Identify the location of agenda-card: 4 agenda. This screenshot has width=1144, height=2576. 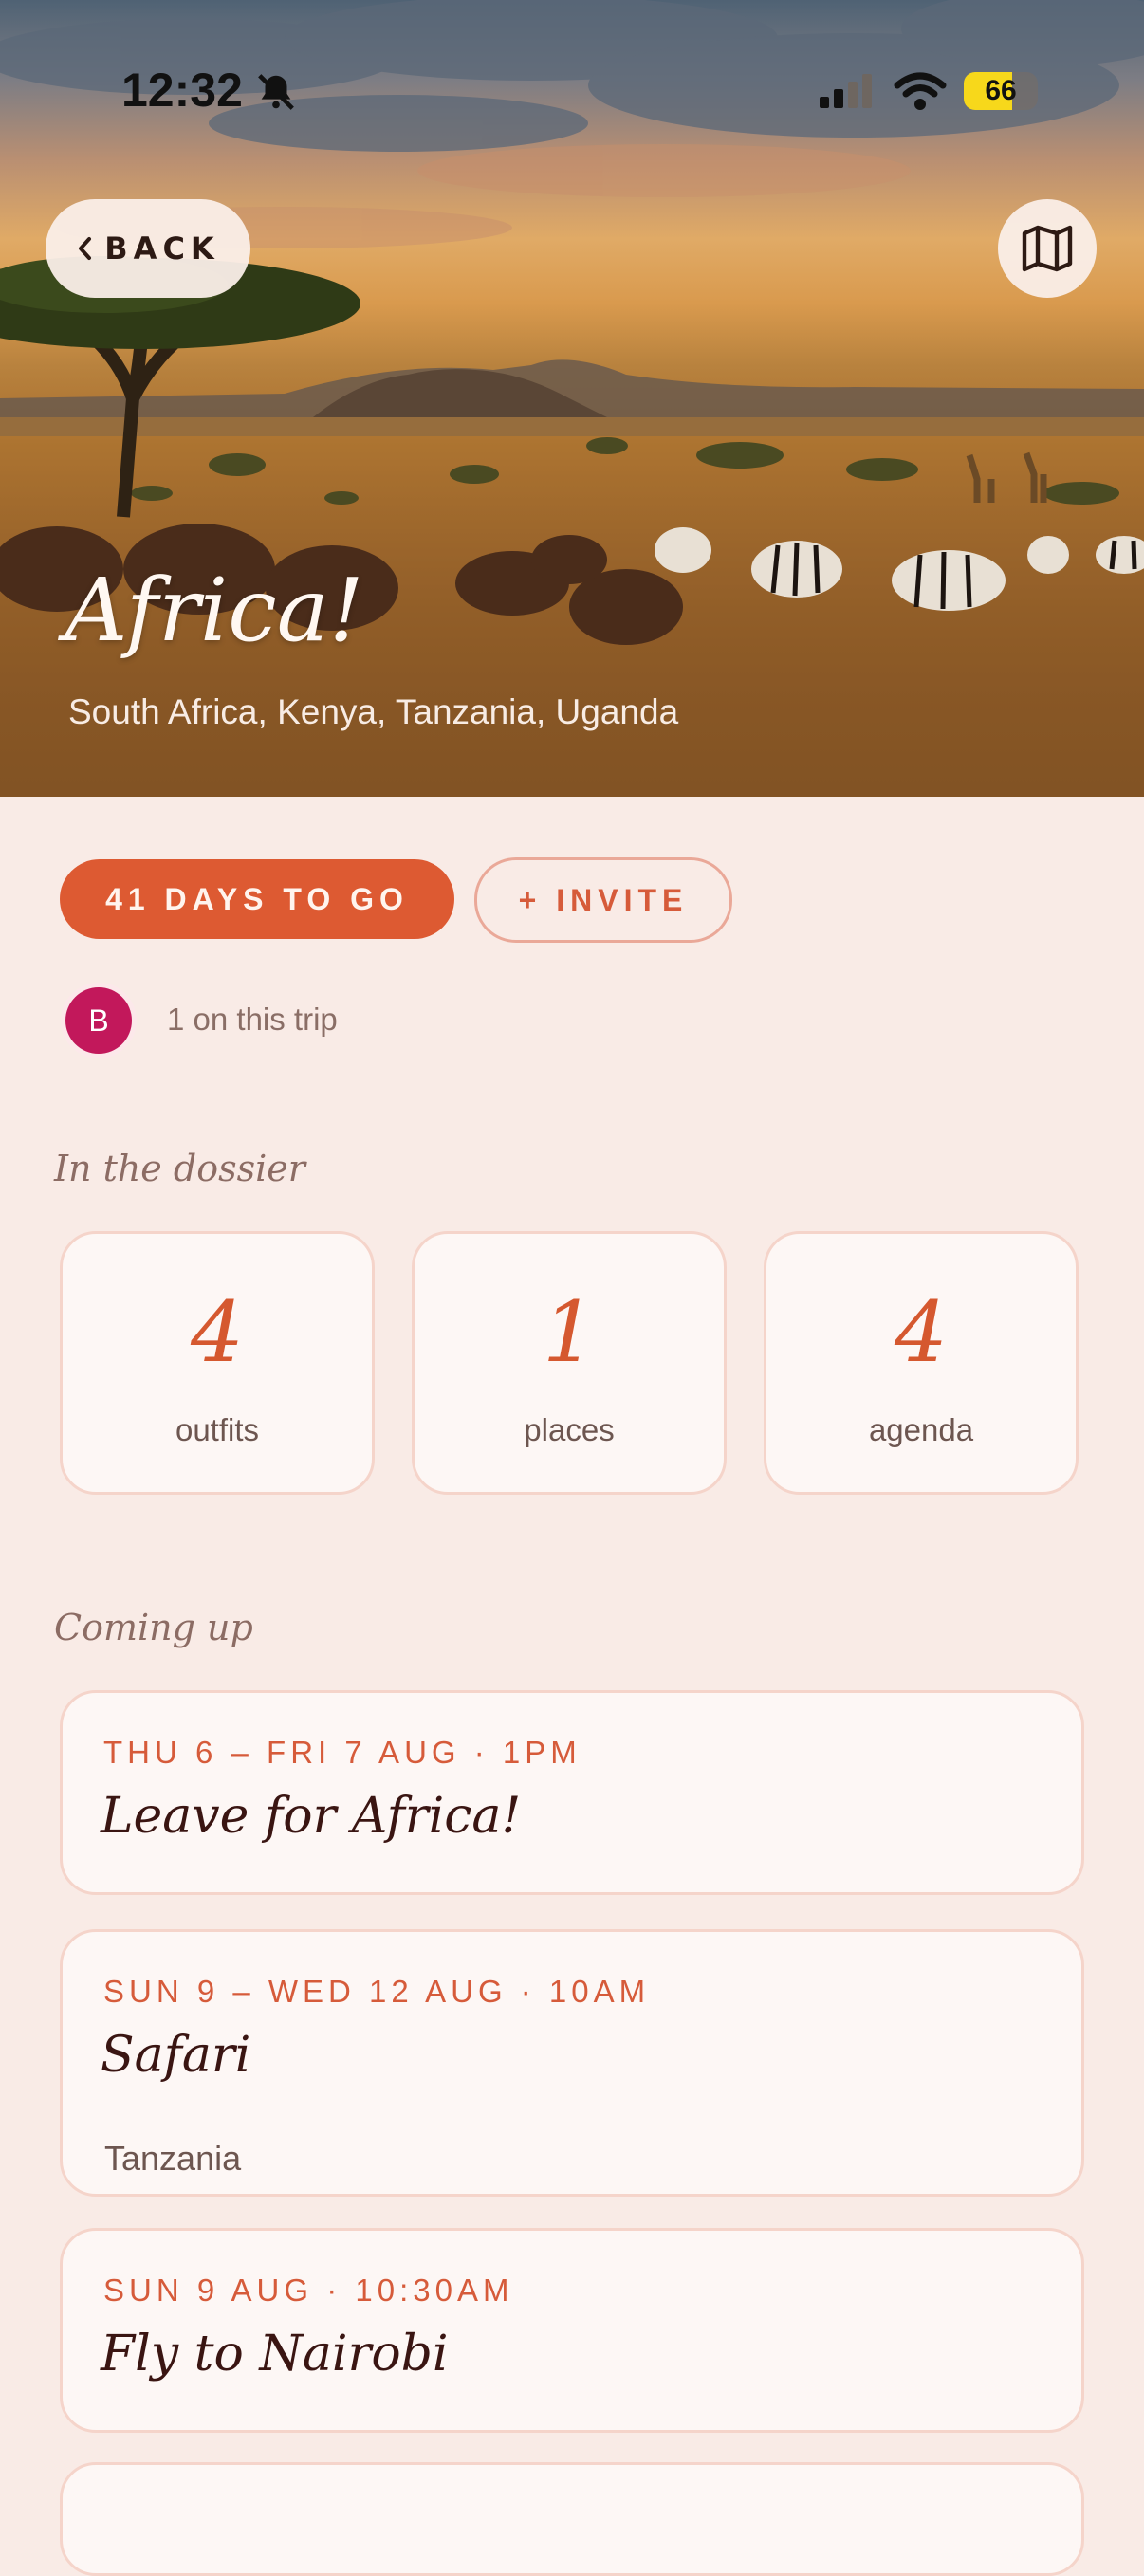
(921, 1363).